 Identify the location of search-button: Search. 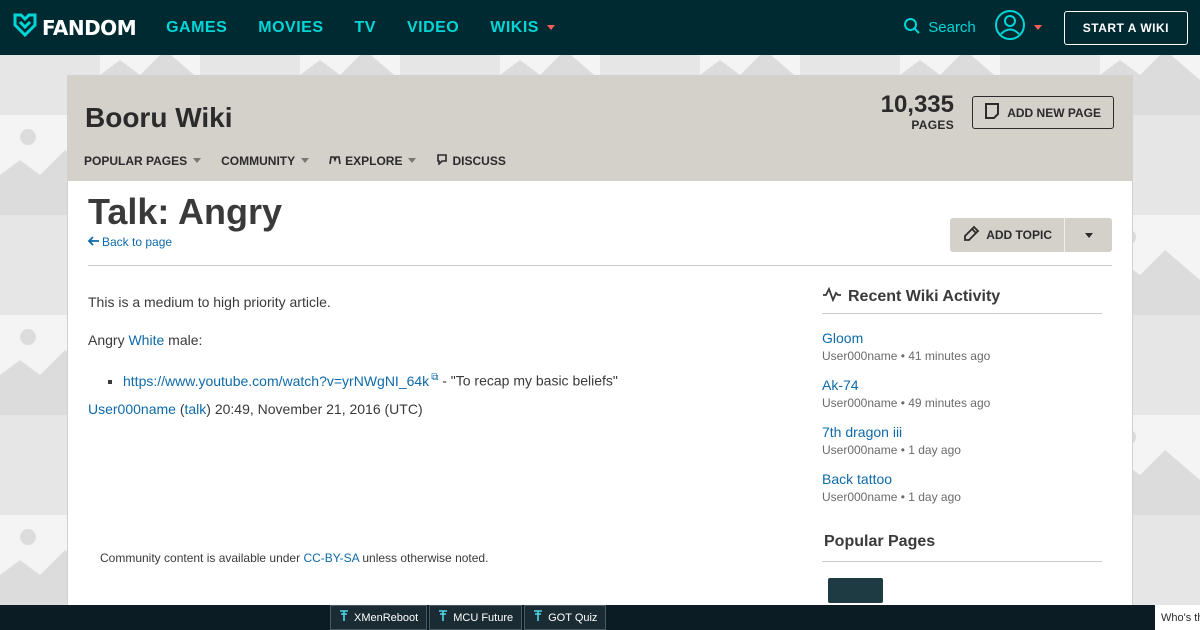
(939, 28).